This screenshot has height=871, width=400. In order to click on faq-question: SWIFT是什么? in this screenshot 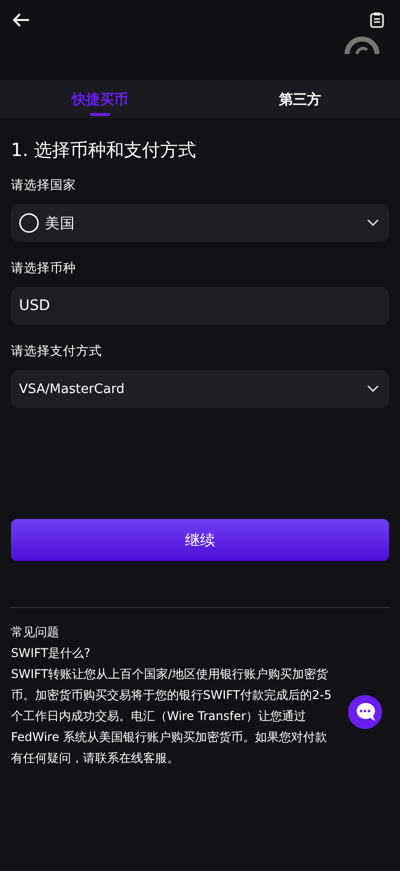, I will do `click(51, 653)`.